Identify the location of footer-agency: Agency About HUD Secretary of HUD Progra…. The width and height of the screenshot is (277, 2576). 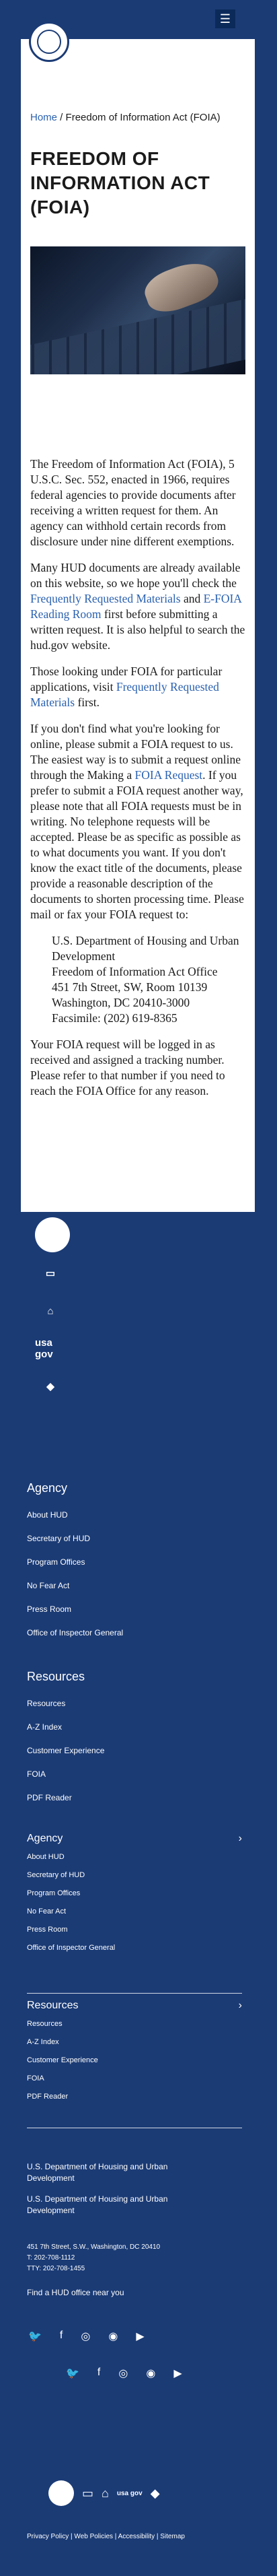
(134, 1566).